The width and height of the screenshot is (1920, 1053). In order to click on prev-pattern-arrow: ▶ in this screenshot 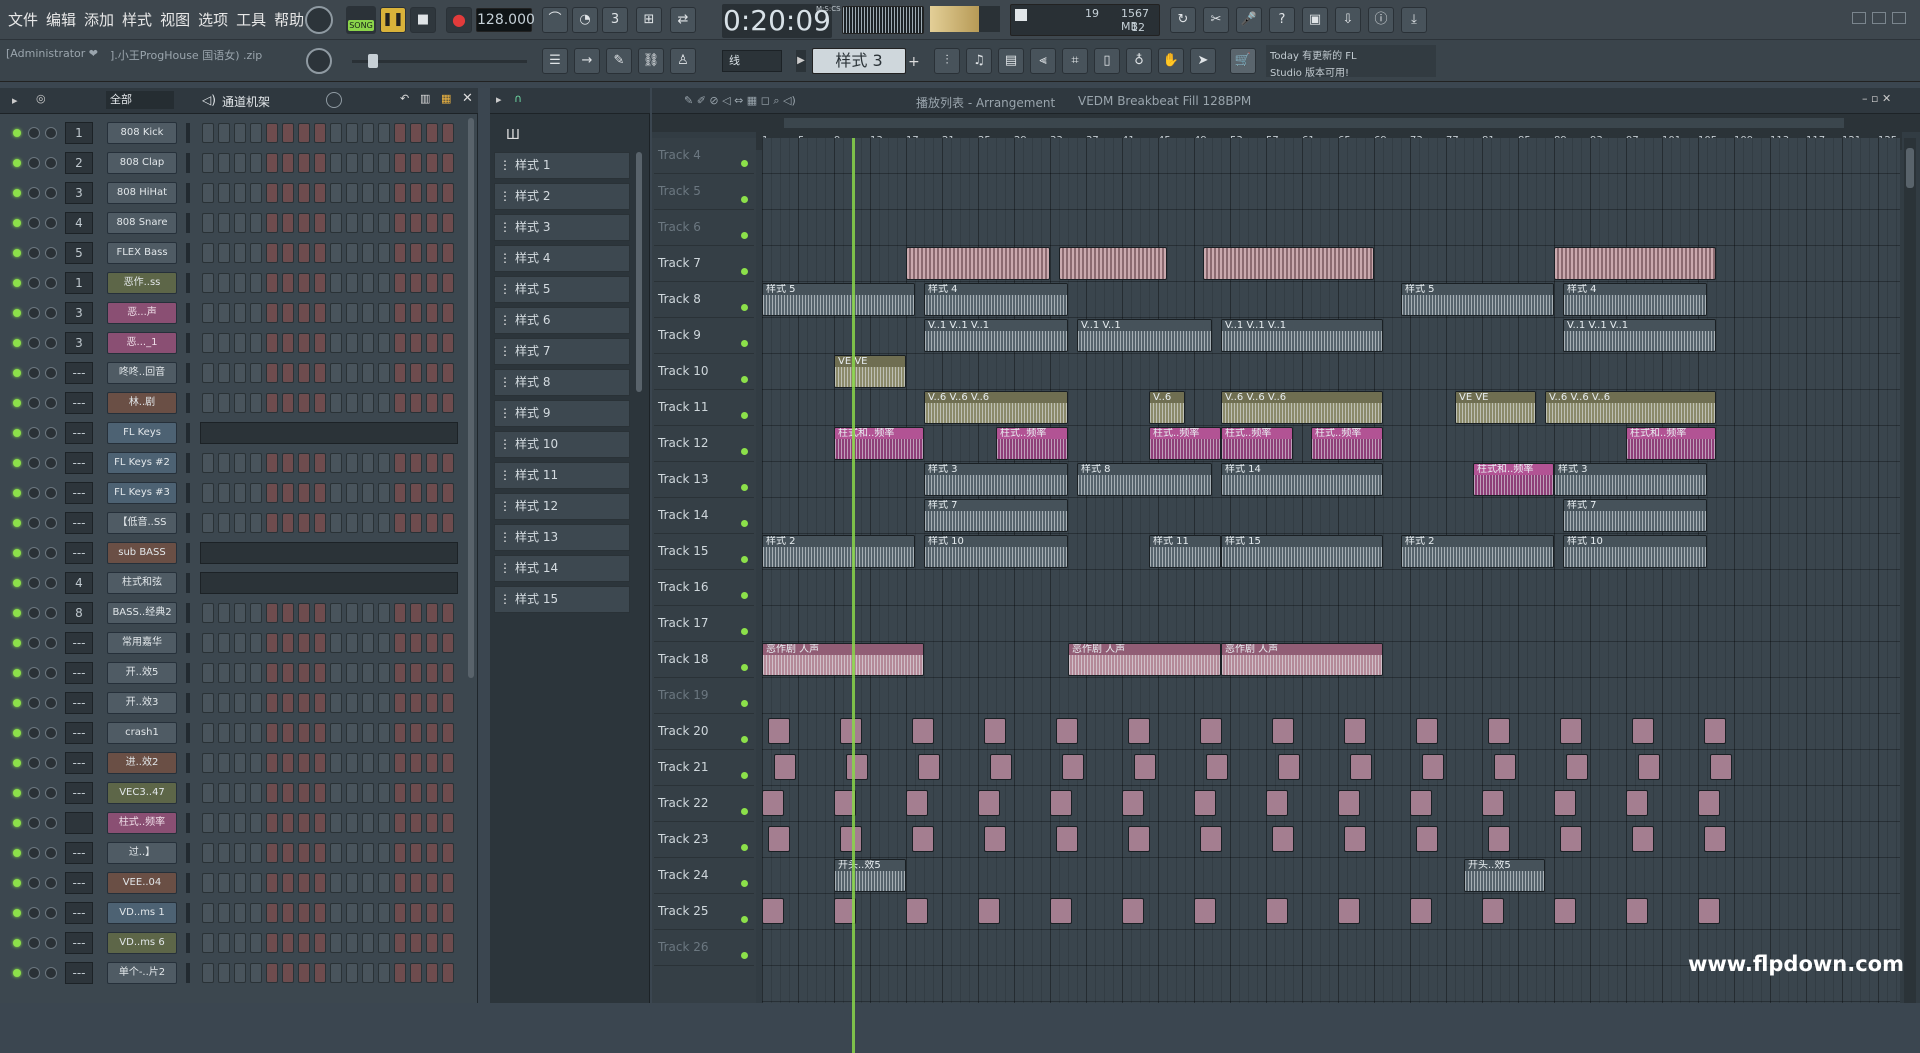, I will do `click(801, 61)`.